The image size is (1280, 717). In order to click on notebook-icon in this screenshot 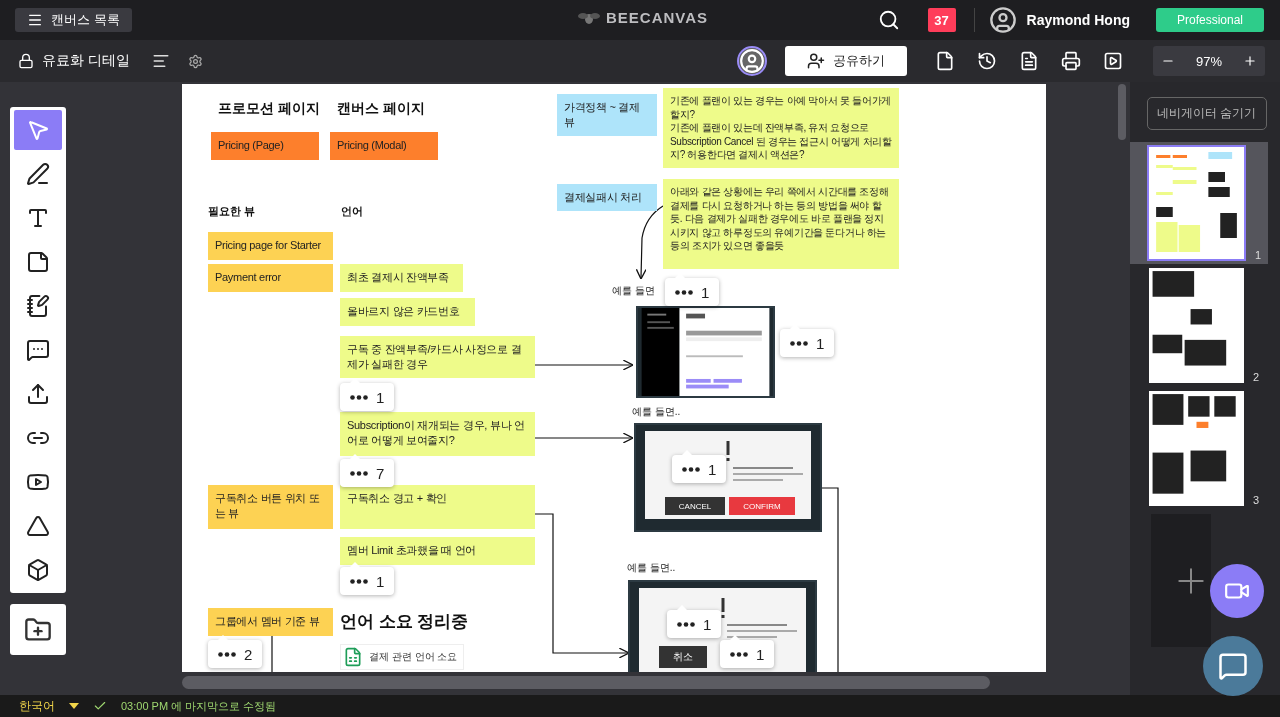, I will do `click(38, 306)`.